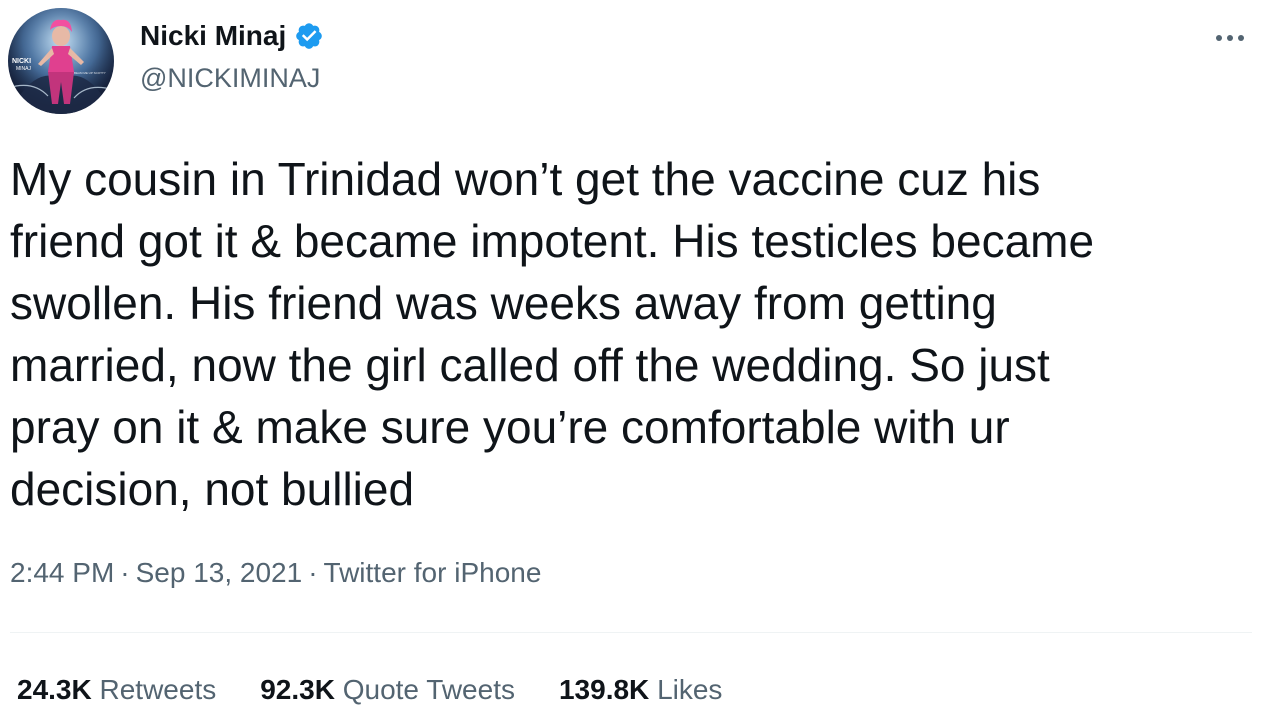 The height and width of the screenshot is (720, 1280). Describe the element at coordinates (219, 572) in the screenshot. I see `tweet-date: Sep 13, 2021` at that location.